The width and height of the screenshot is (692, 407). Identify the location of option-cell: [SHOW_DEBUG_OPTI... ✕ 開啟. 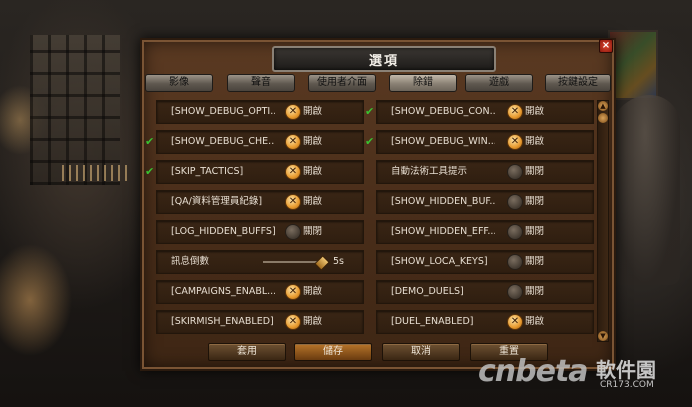
(260, 112).